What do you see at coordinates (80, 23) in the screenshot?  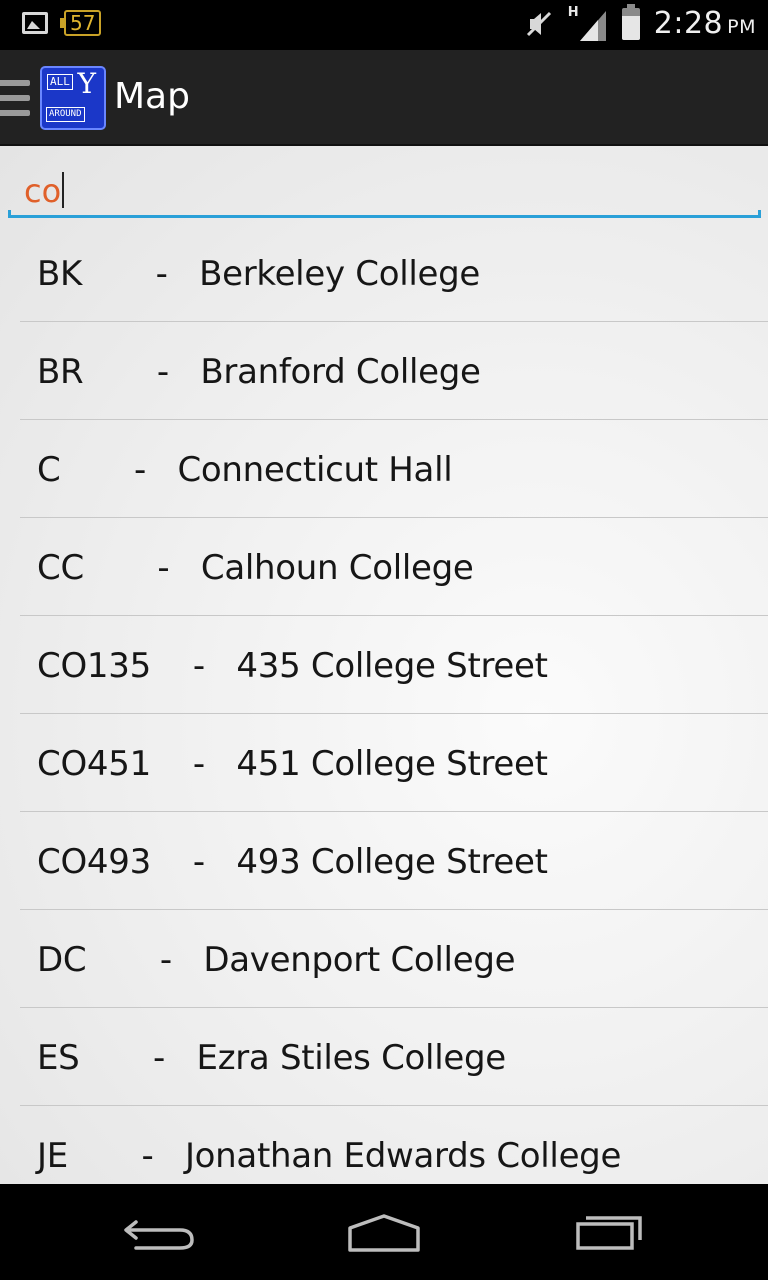 I see `notification-badge-icon: 57` at bounding box center [80, 23].